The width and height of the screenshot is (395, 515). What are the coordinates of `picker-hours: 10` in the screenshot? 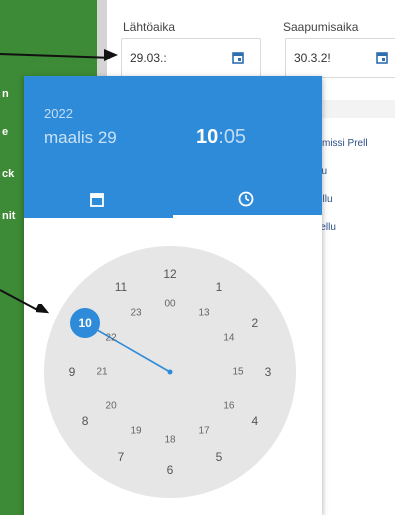 It's located at (207, 137).